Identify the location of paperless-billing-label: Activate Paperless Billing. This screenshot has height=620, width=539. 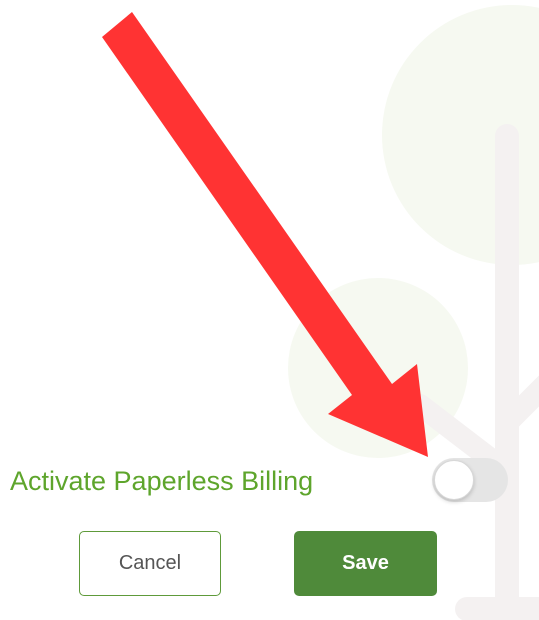
(162, 481).